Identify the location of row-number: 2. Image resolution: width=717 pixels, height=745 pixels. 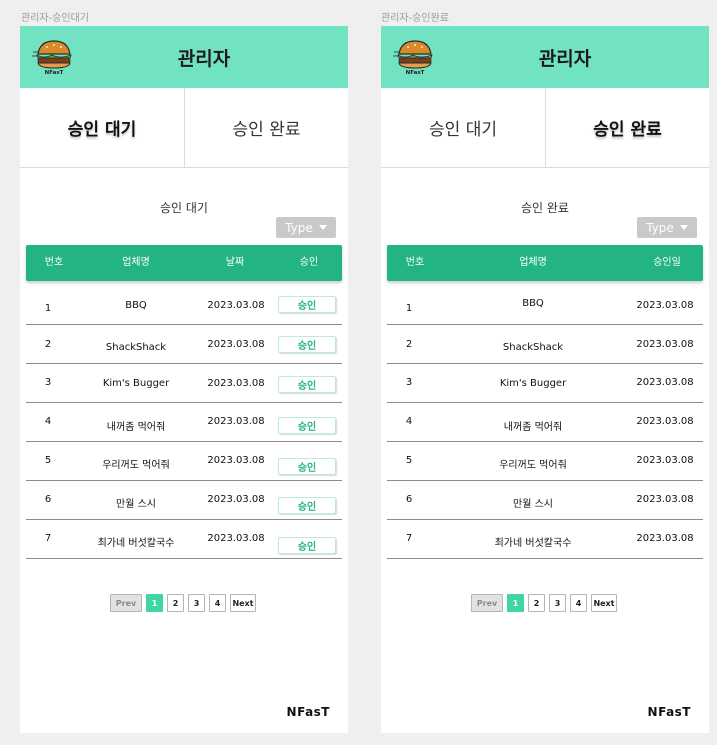
(48, 344).